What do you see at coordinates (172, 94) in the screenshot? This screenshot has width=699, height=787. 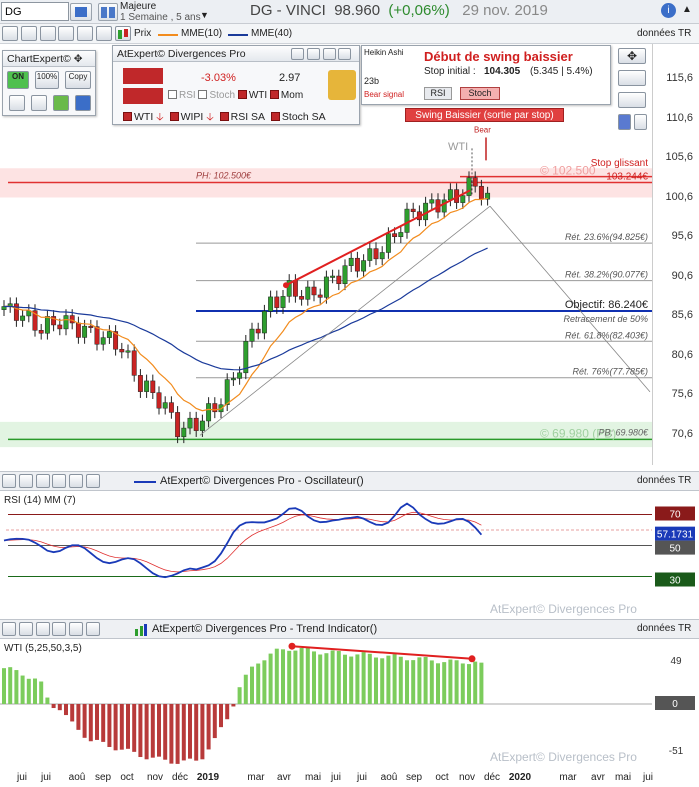 I see `rsi-checkbox` at bounding box center [172, 94].